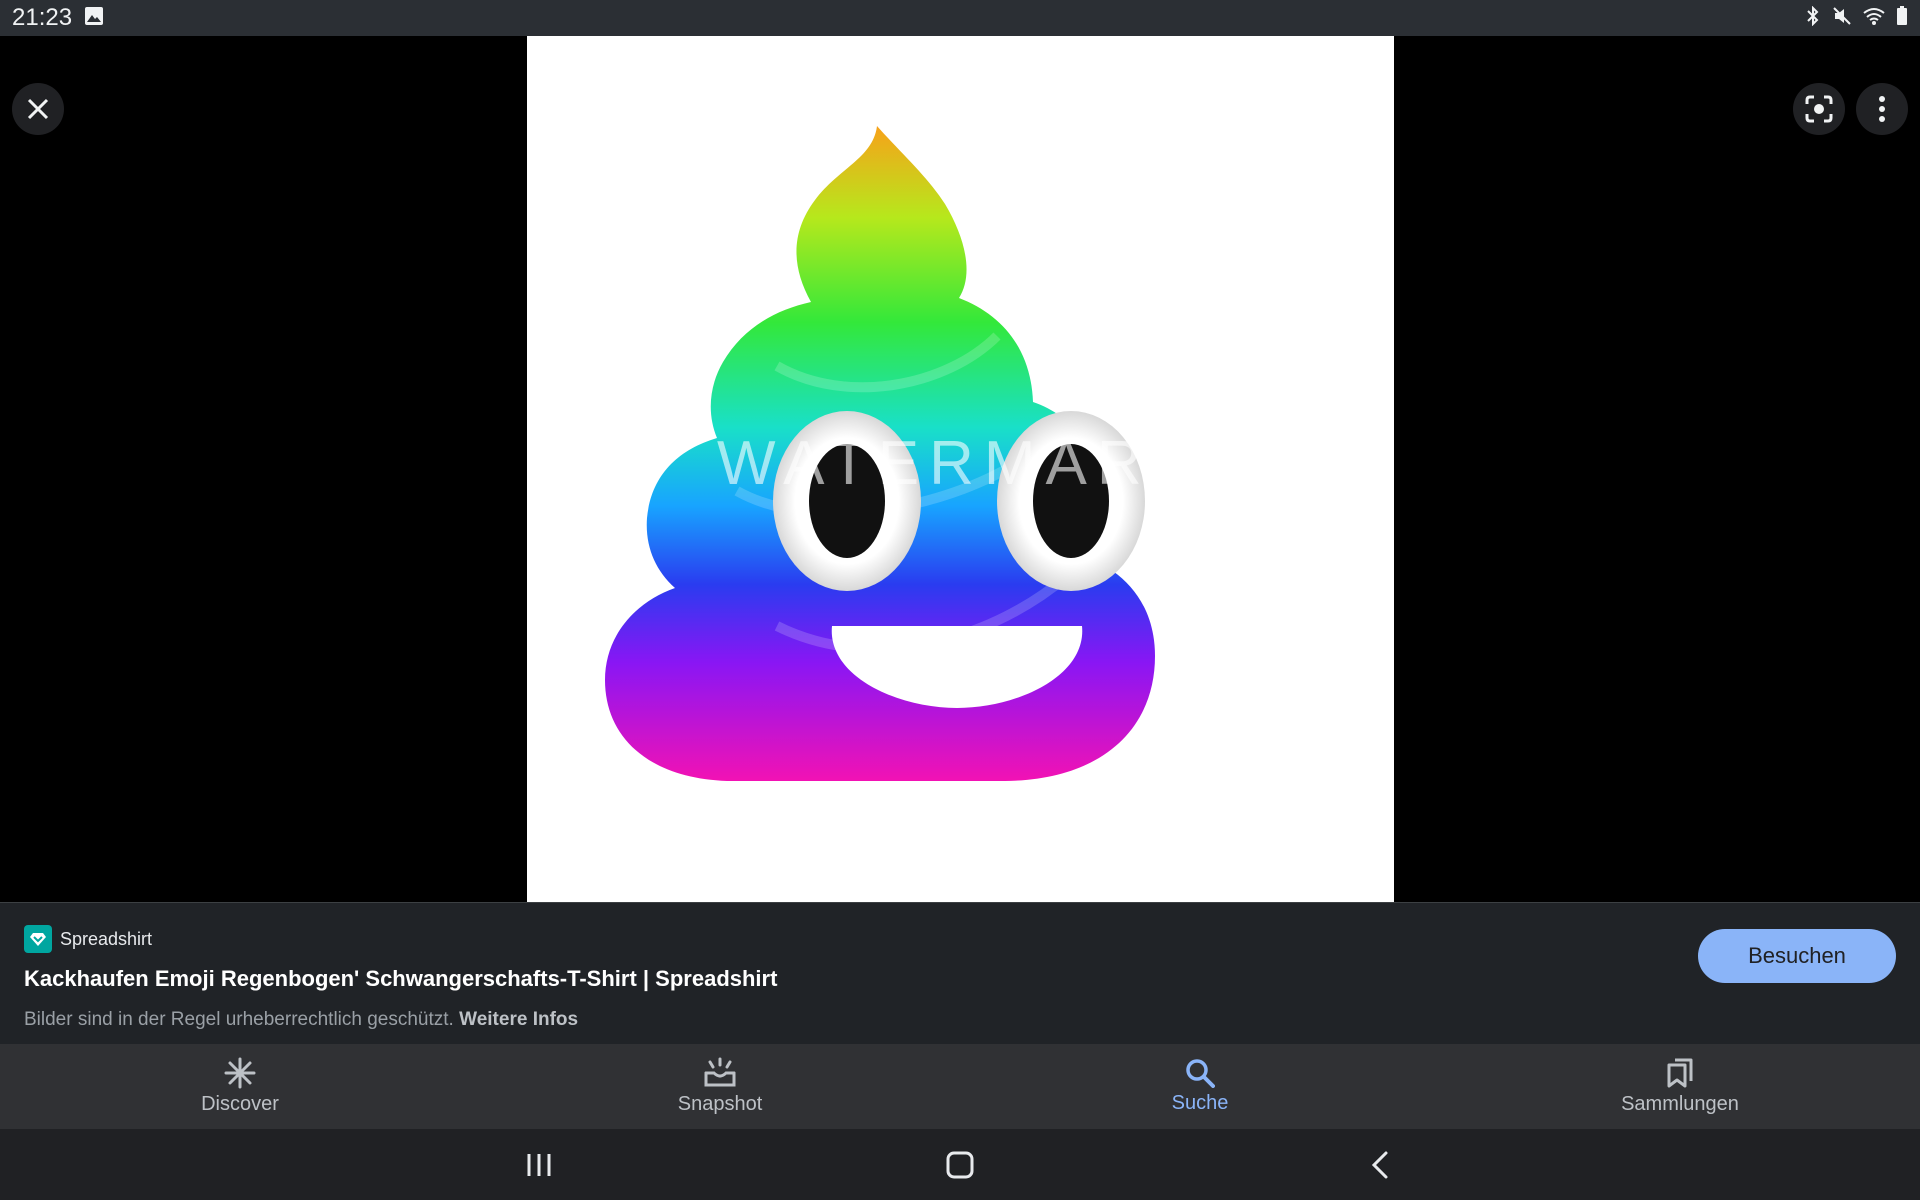  I want to click on nav-search: Suche, so click(1200, 1086).